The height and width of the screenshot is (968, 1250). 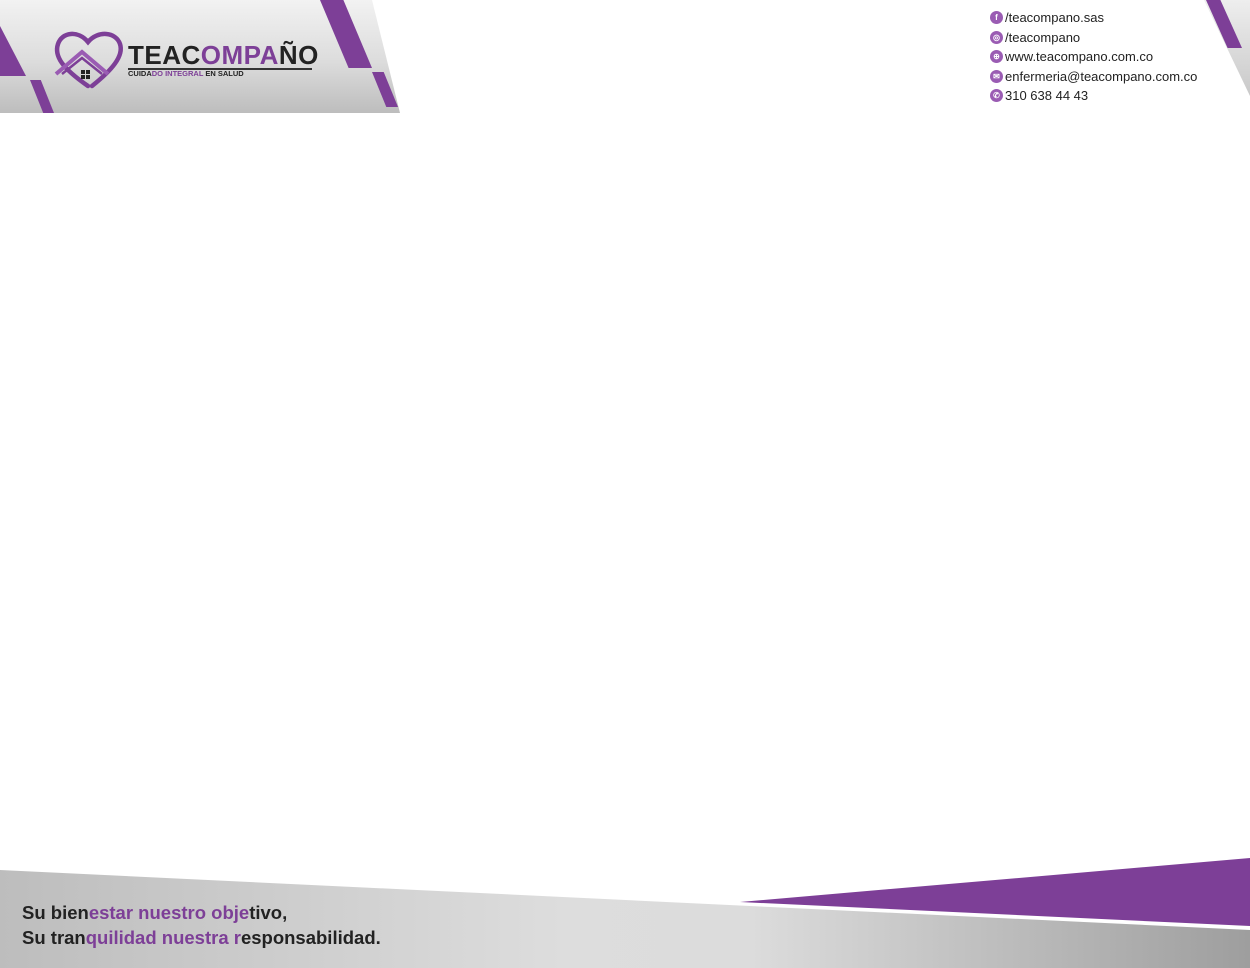 What do you see at coordinates (310, 937) in the screenshot?
I see `slogan-part: esponsabilidad.` at bounding box center [310, 937].